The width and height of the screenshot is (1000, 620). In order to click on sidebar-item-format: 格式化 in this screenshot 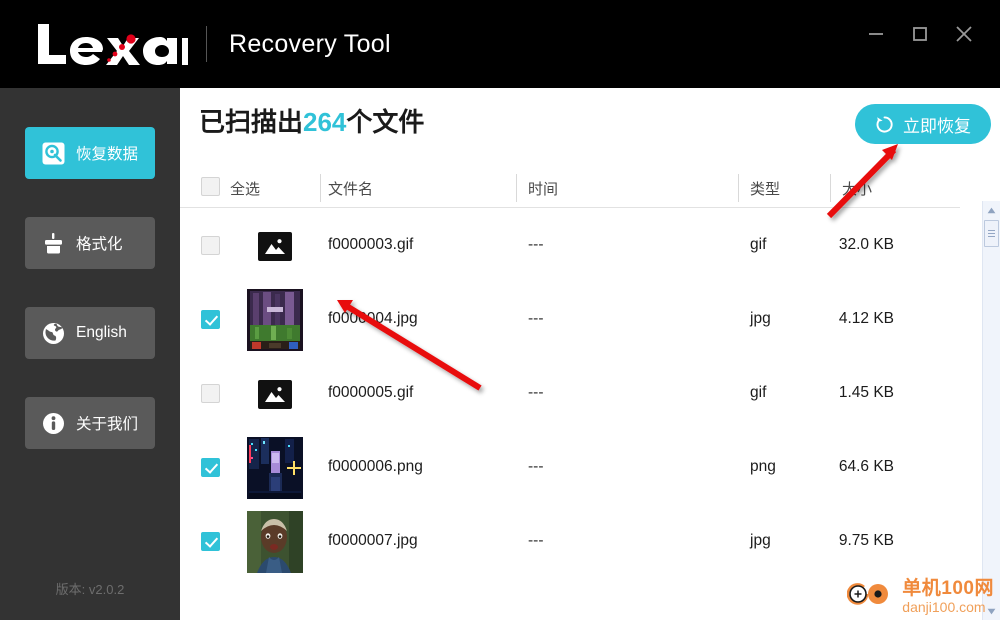, I will do `click(90, 243)`.